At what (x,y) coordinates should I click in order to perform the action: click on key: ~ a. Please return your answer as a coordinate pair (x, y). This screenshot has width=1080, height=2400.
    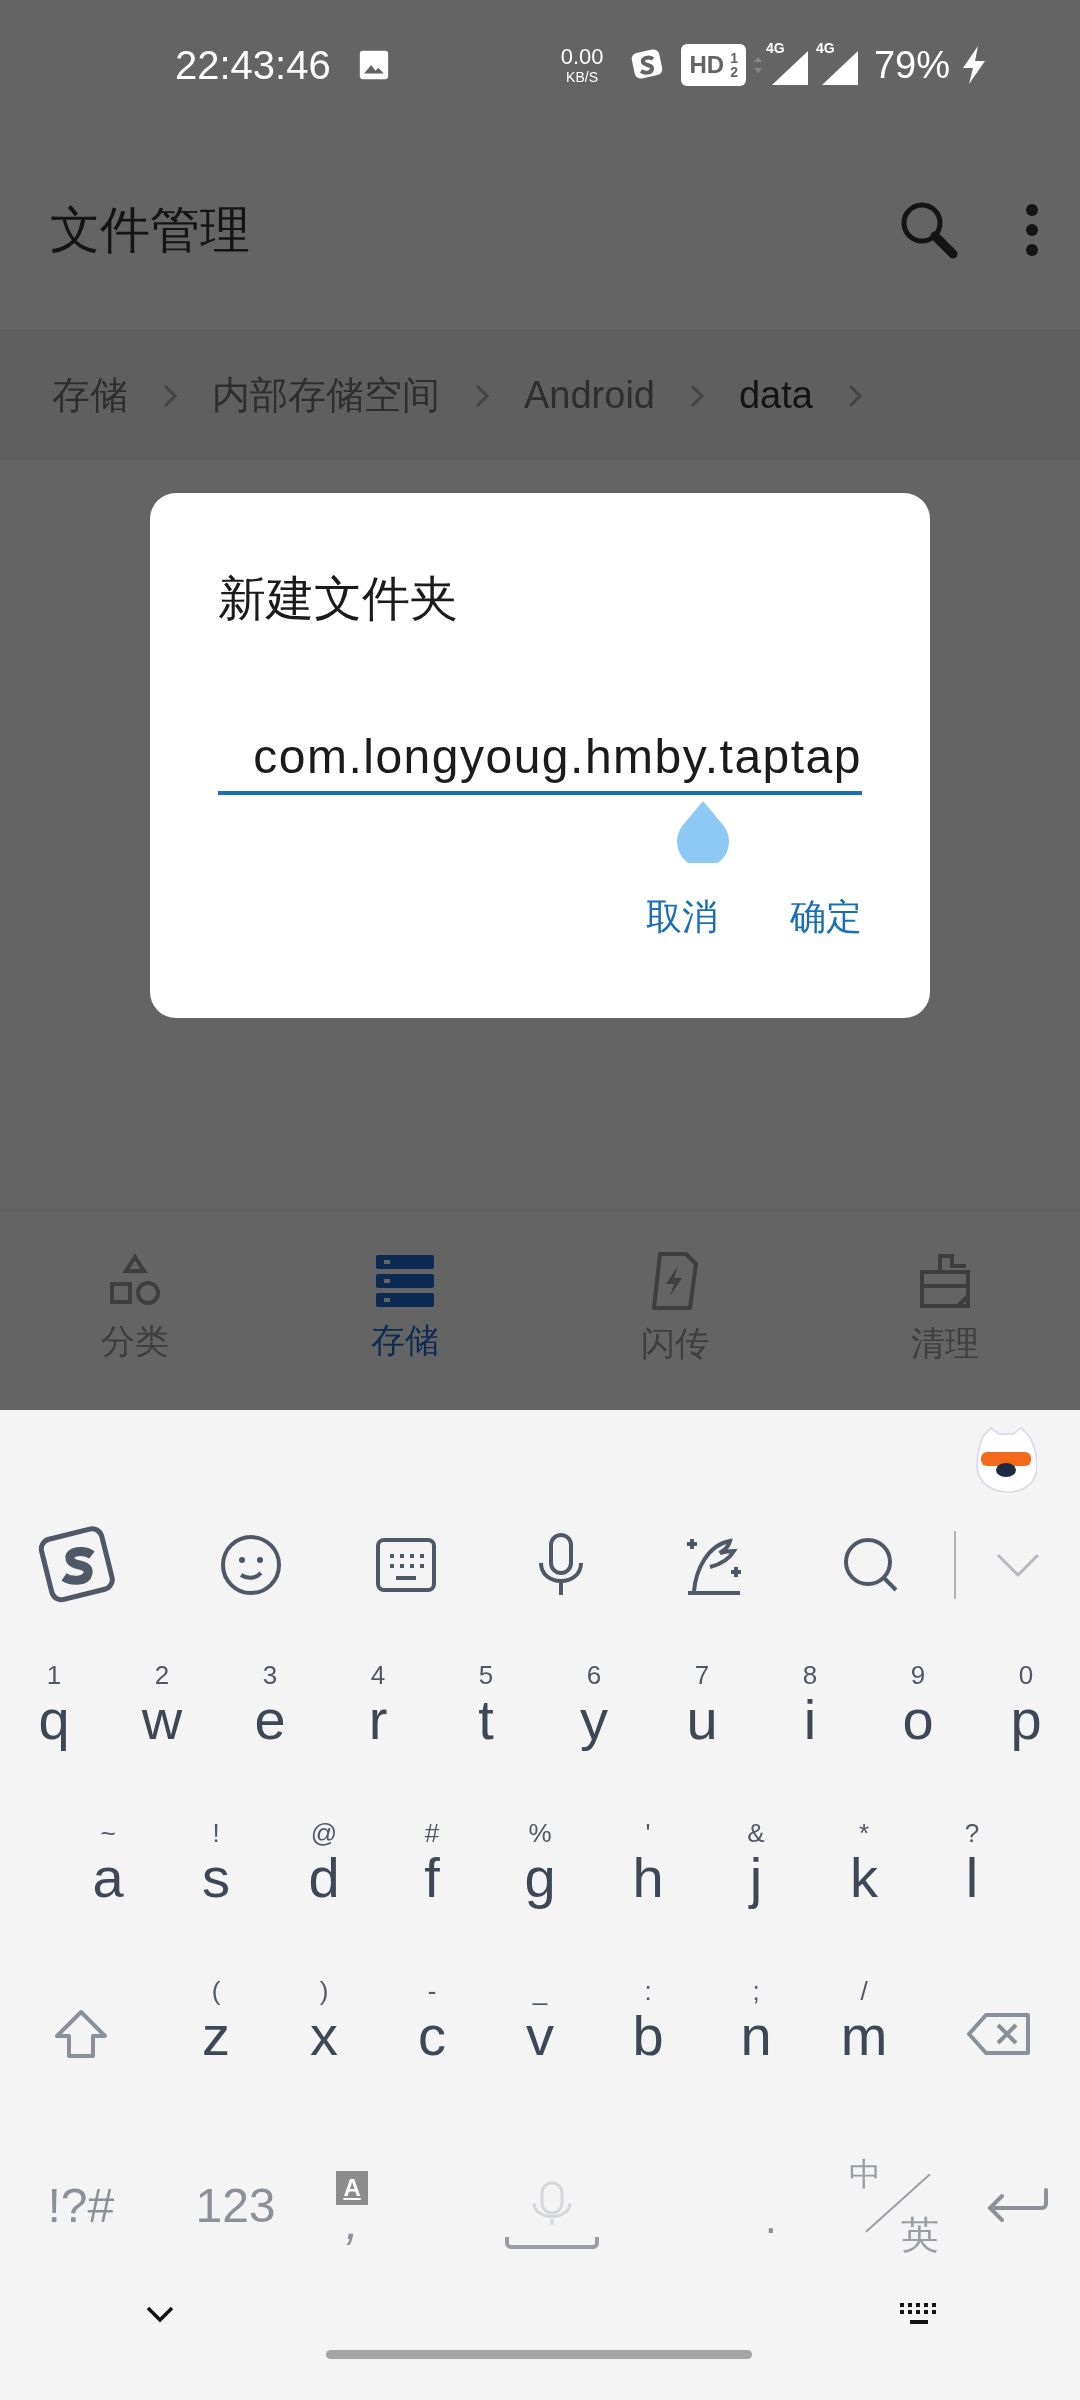
    Looking at the image, I should click on (108, 1891).